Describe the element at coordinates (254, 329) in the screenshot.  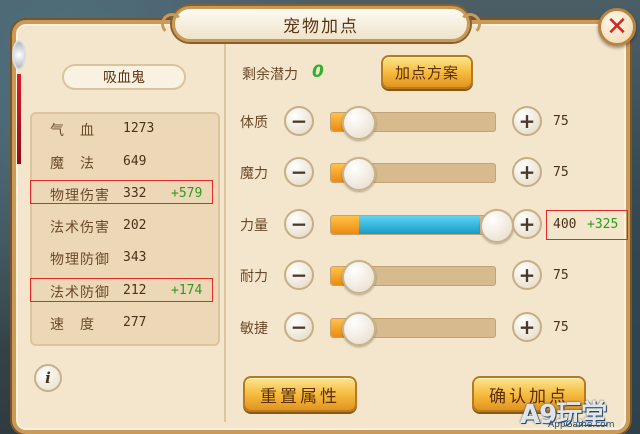
I see `attribute-label: 敏捷` at that location.